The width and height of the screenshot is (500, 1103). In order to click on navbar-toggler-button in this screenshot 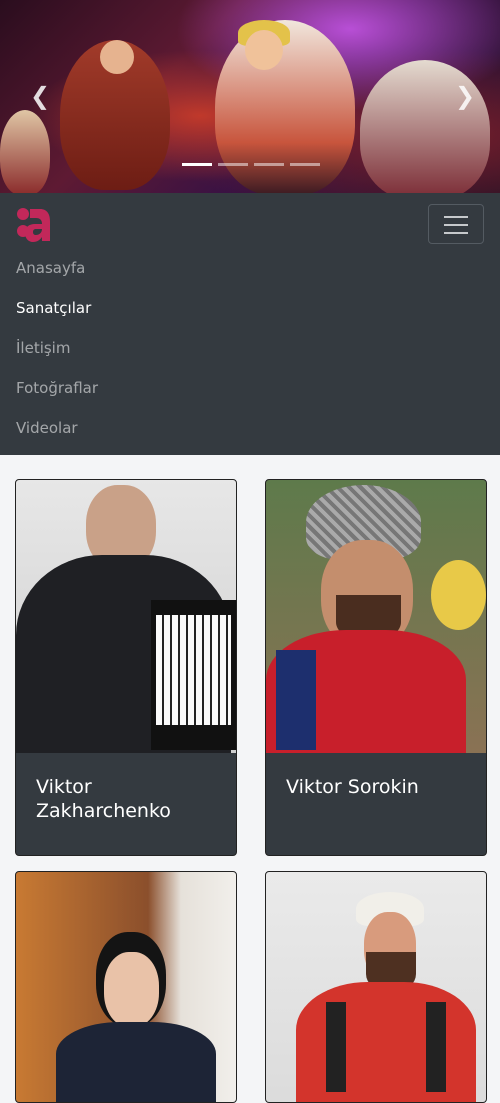, I will do `click(456, 224)`.